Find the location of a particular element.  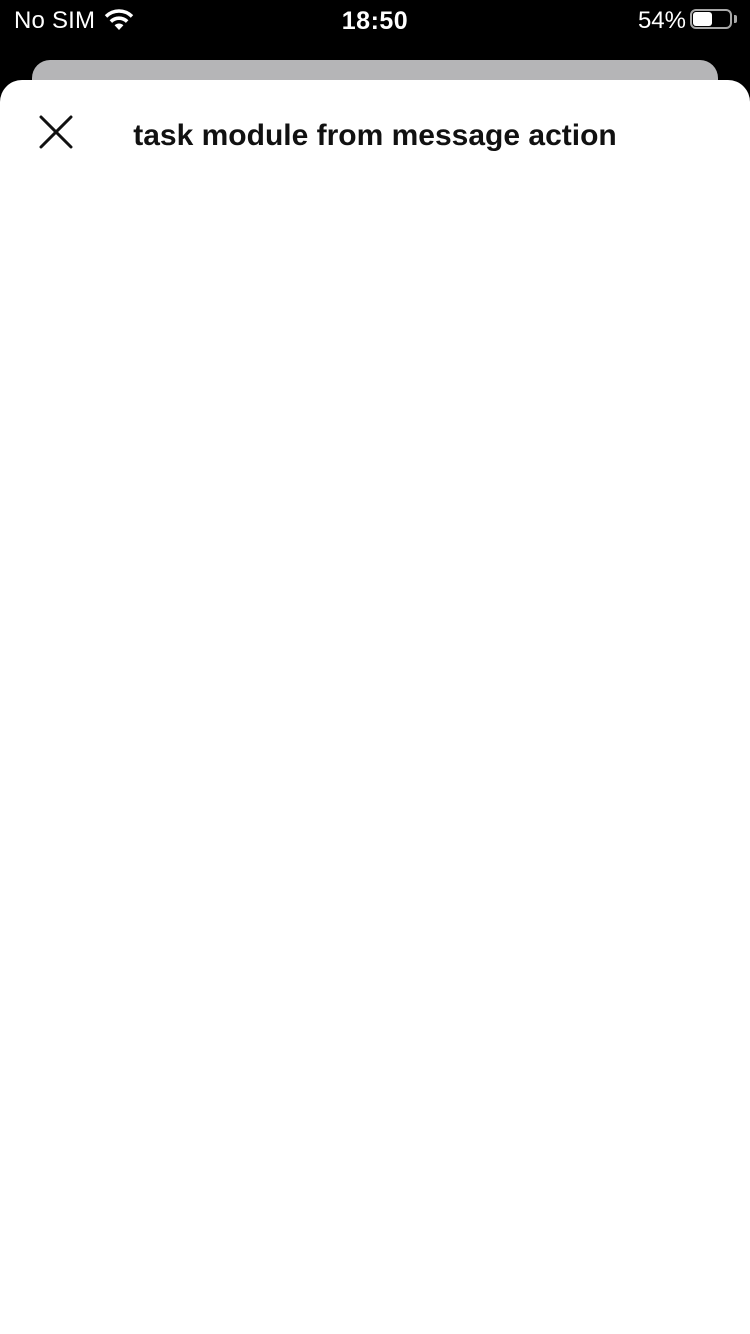

sheet-header: task module from message action is located at coordinates (375, 135).